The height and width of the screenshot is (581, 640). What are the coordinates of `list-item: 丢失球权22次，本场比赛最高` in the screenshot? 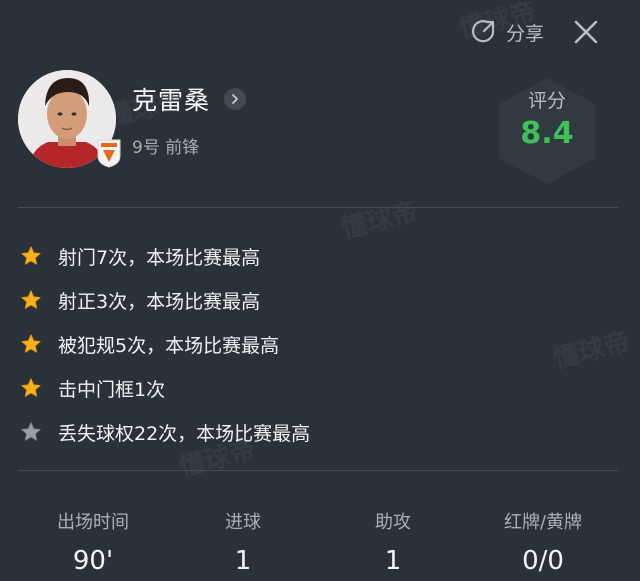 It's located at (165, 432).